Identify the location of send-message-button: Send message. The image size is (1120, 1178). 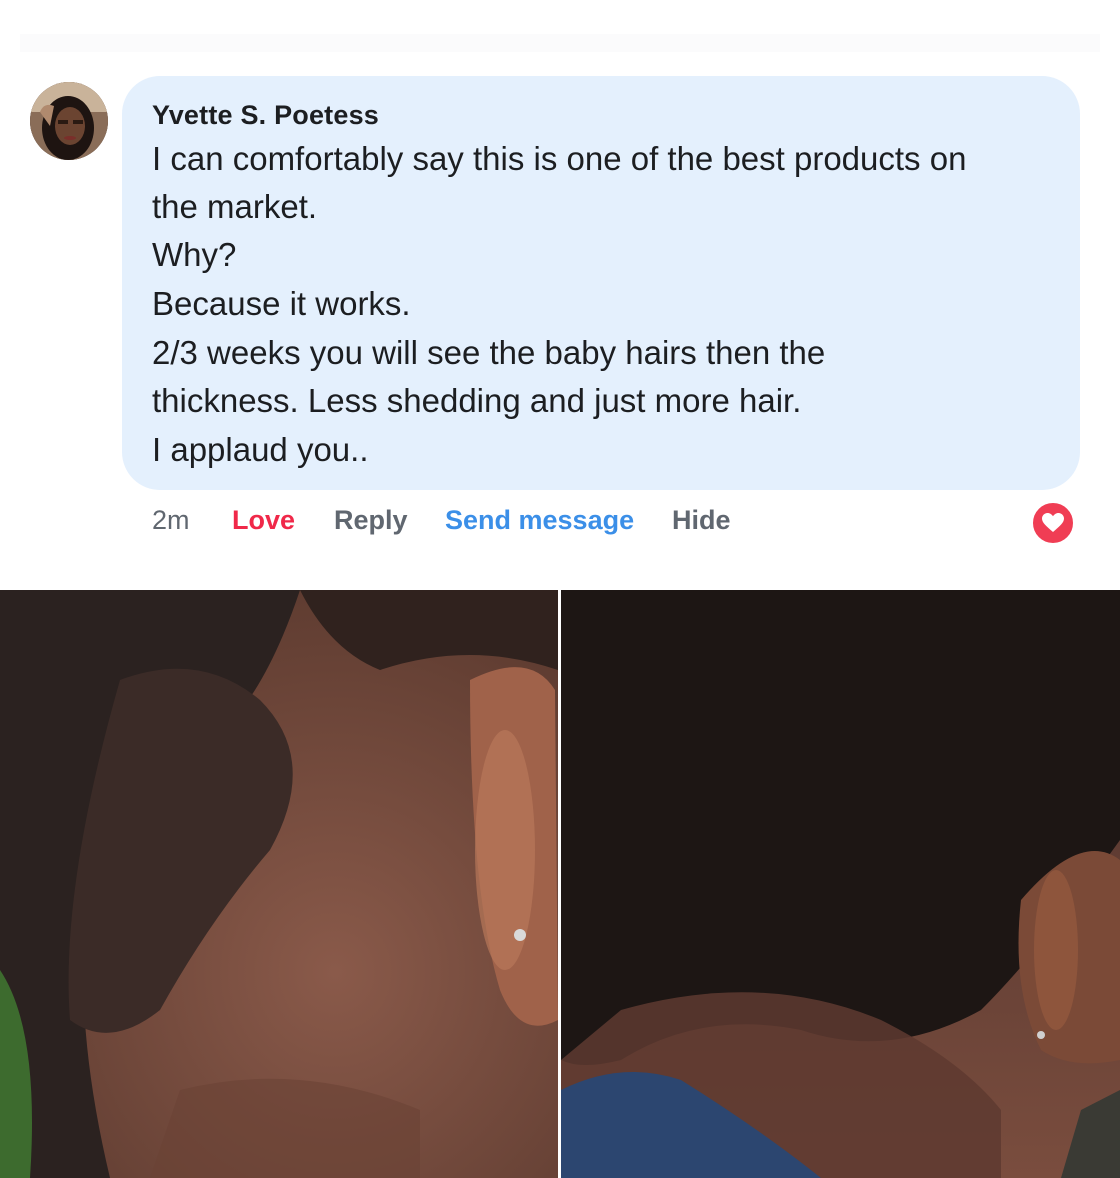
(539, 520).